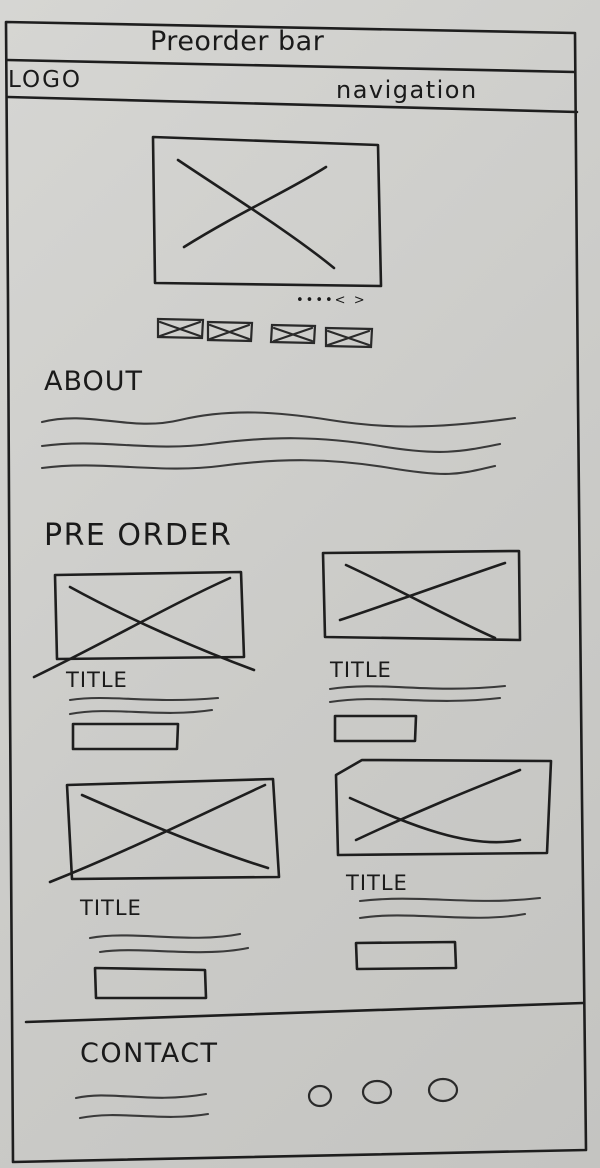 The image size is (600, 1168). What do you see at coordinates (125, 736) in the screenshot?
I see `product-1-button` at bounding box center [125, 736].